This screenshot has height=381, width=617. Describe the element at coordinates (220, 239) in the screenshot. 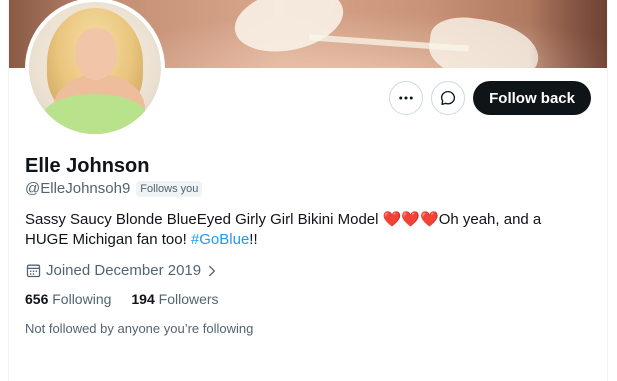

I see `hashtag-link: #GoBlue` at that location.